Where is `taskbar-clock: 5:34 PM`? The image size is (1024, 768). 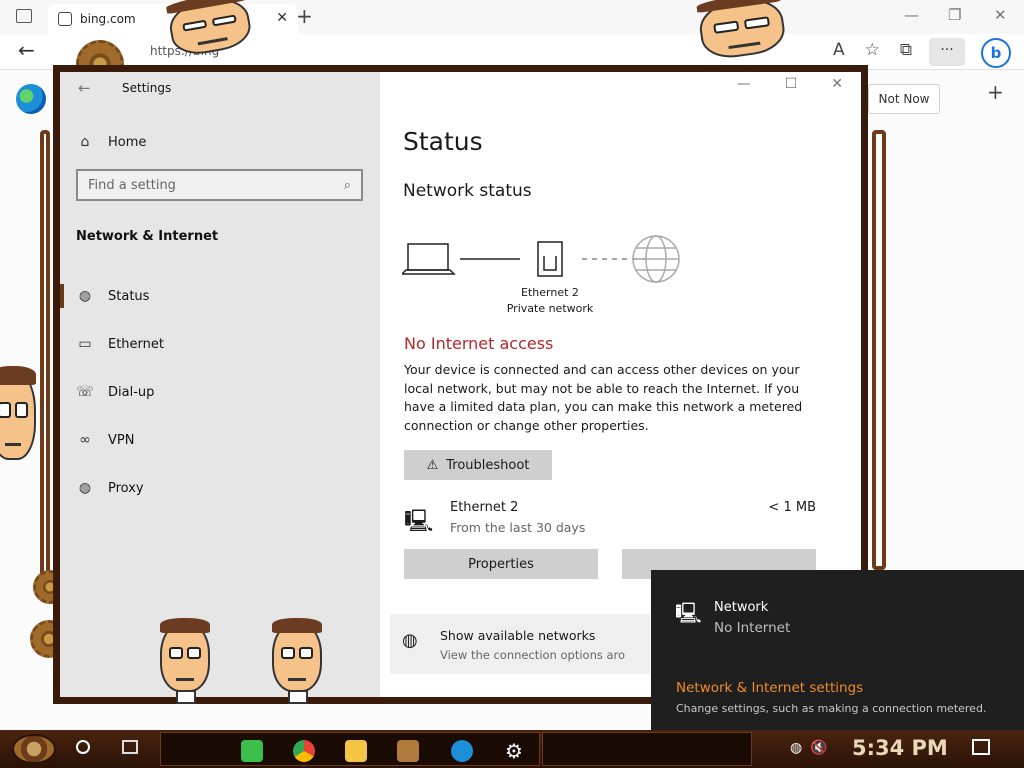 taskbar-clock: 5:34 PM is located at coordinates (900, 748).